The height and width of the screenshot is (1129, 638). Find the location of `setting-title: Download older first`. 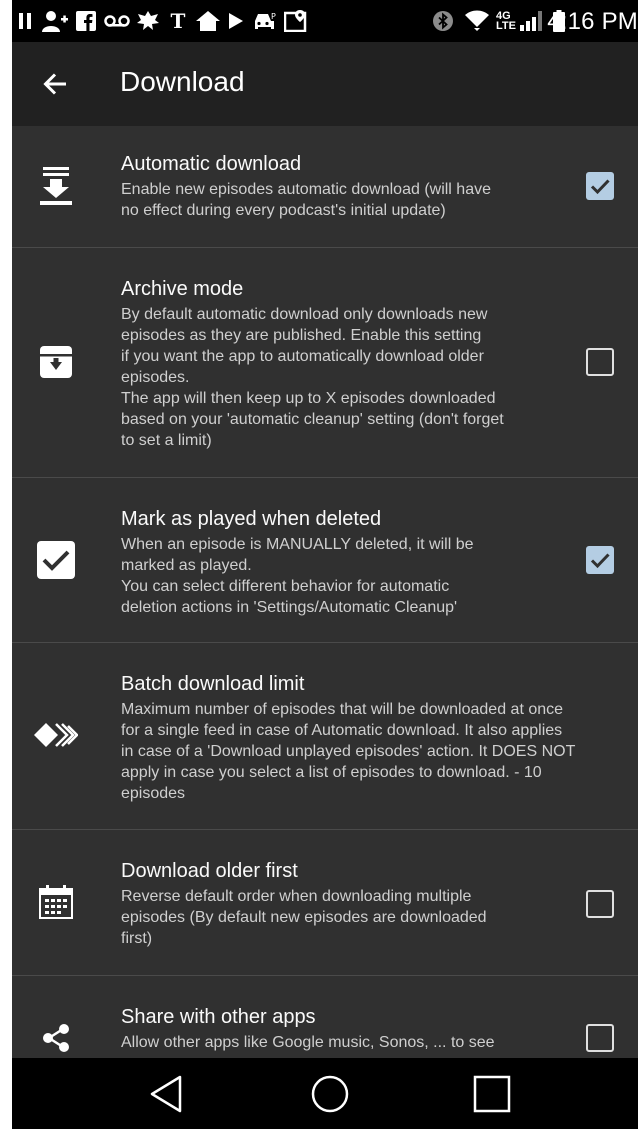

setting-title: Download older first is located at coordinates (209, 871).